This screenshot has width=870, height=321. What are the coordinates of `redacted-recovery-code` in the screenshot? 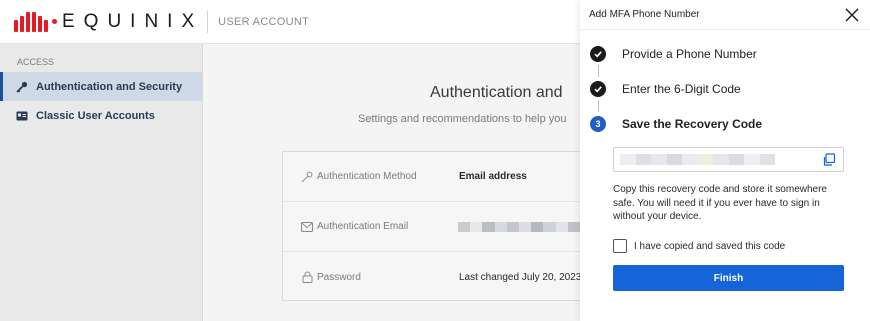 It's located at (697, 159).